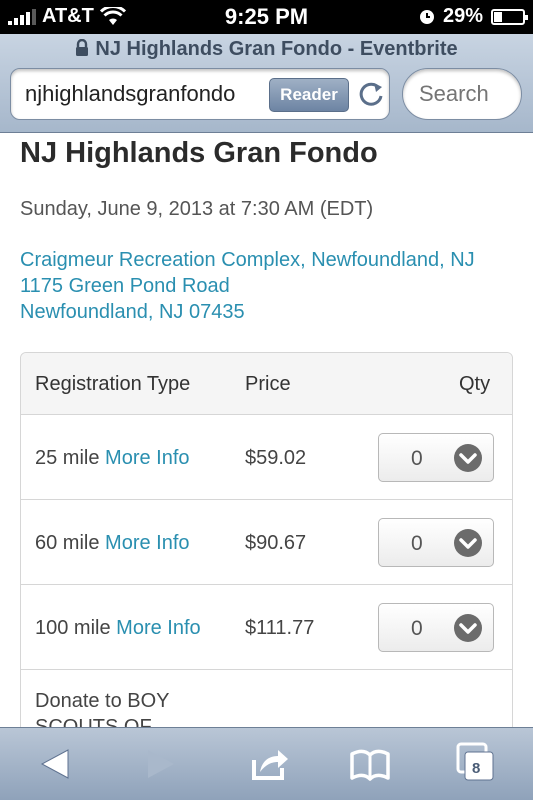  Describe the element at coordinates (113, 384) in the screenshot. I see `header-registration-type: Registration Type` at that location.